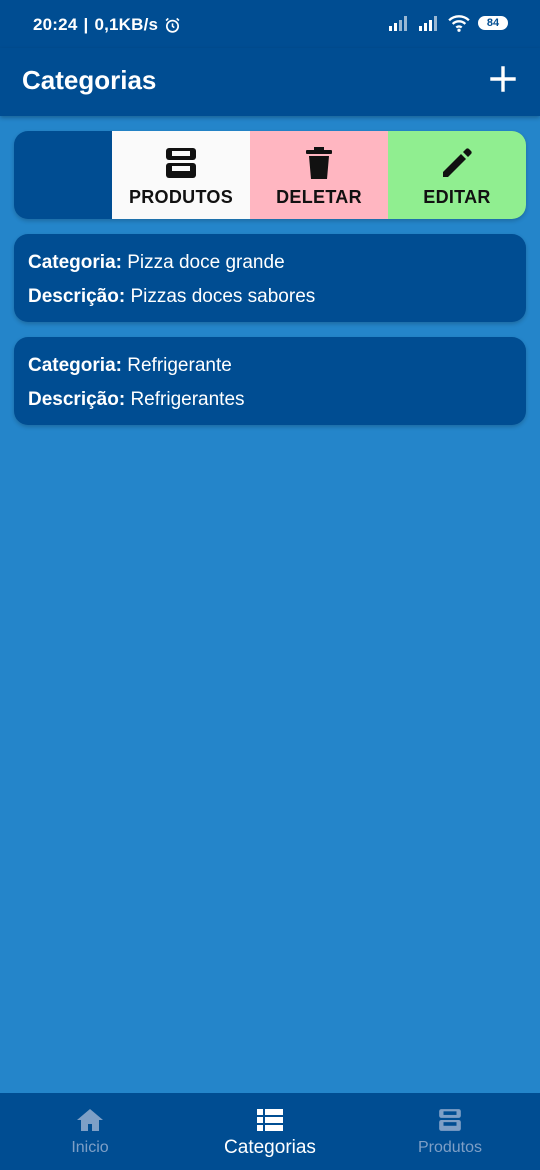 This screenshot has height=1170, width=540. I want to click on tab-categorias: Categorias, so click(270, 1131).